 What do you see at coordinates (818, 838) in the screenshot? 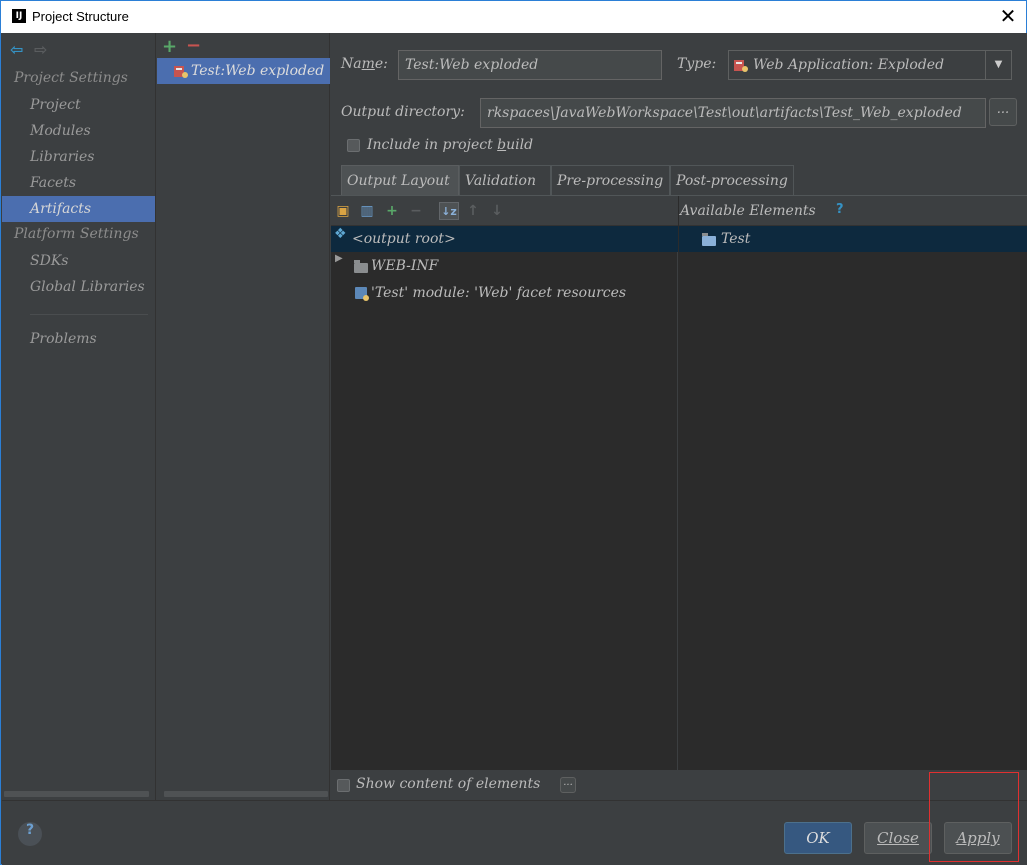
I see `ok-button: OK` at bounding box center [818, 838].